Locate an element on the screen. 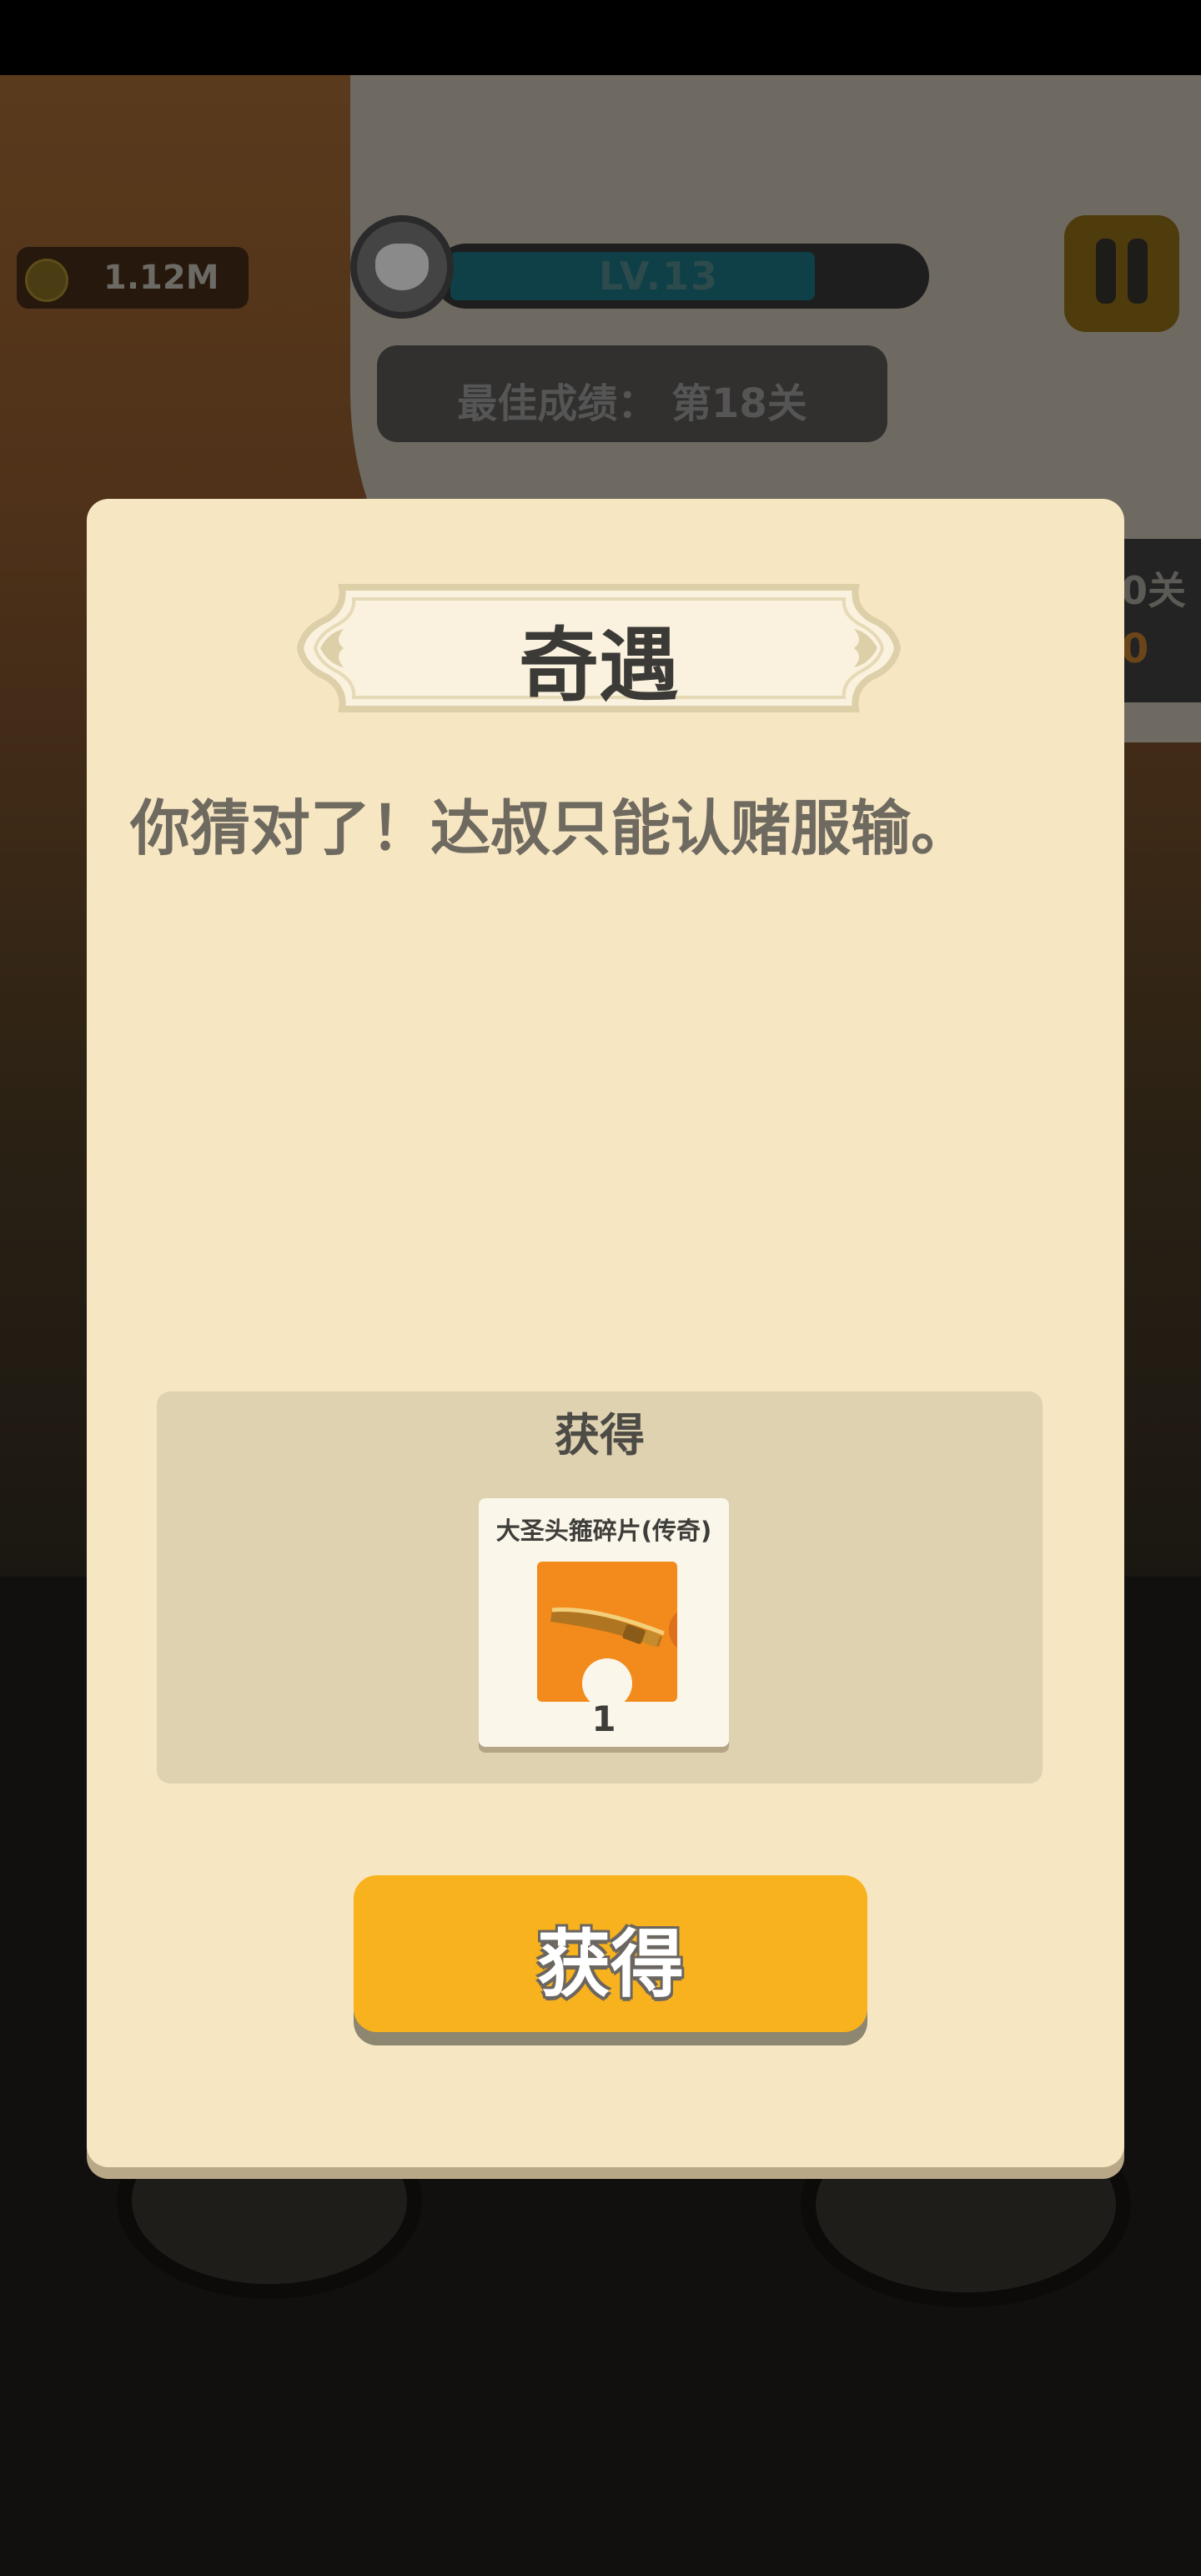 The width and height of the screenshot is (1201, 2576). get-reward-button: 获得 is located at coordinates (611, 1953).